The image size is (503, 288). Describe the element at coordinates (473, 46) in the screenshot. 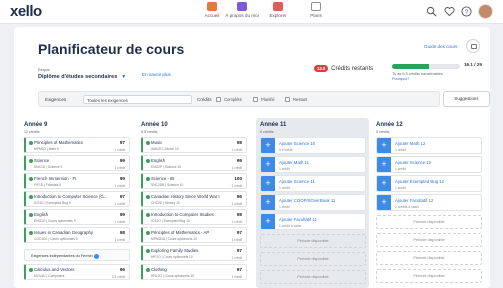

I see `print-button` at that location.